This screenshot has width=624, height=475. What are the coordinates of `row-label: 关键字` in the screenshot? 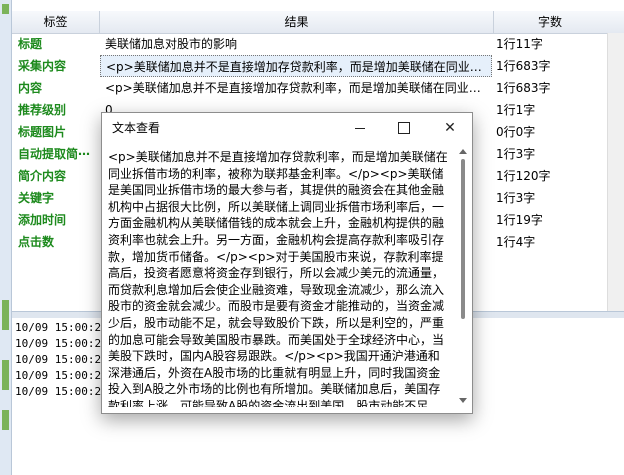 It's located at (36, 198).